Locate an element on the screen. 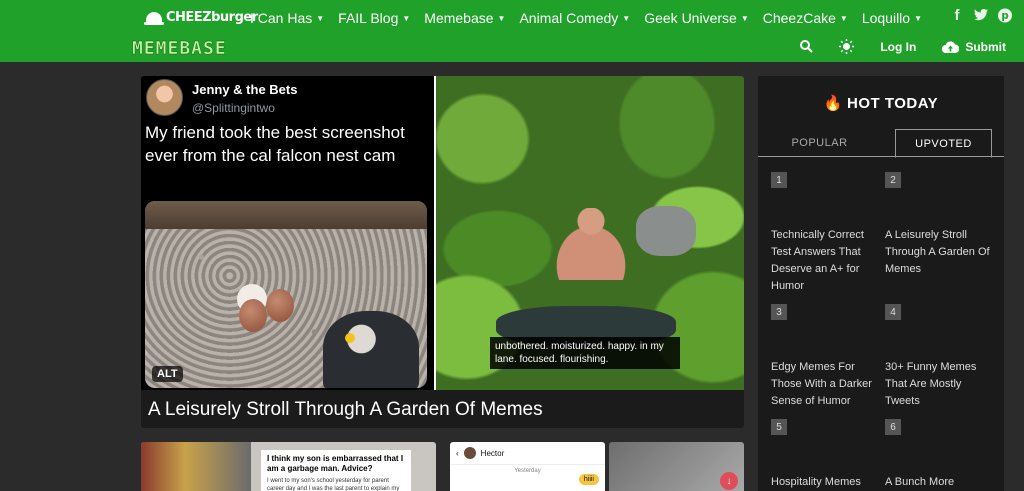  submit-button: Submit is located at coordinates (974, 47).